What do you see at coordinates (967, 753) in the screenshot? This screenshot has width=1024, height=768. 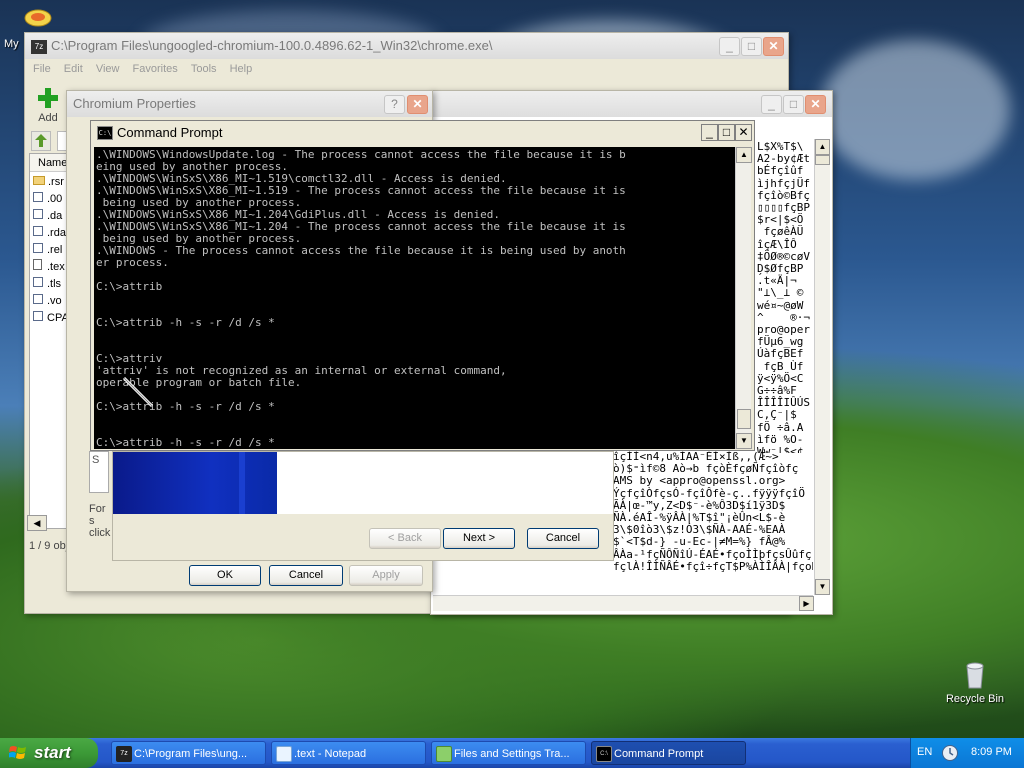 I see `system-tray: EN 8:09 PM` at bounding box center [967, 753].